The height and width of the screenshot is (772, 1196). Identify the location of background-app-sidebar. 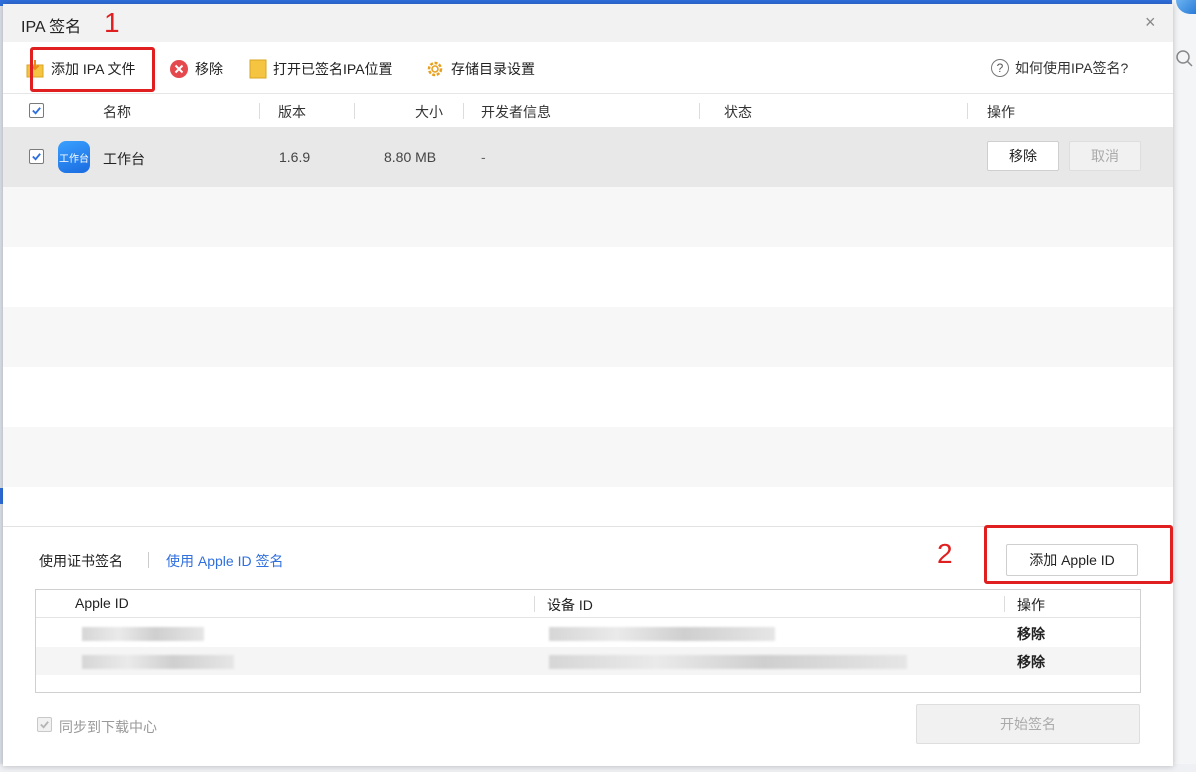
(1184, 386).